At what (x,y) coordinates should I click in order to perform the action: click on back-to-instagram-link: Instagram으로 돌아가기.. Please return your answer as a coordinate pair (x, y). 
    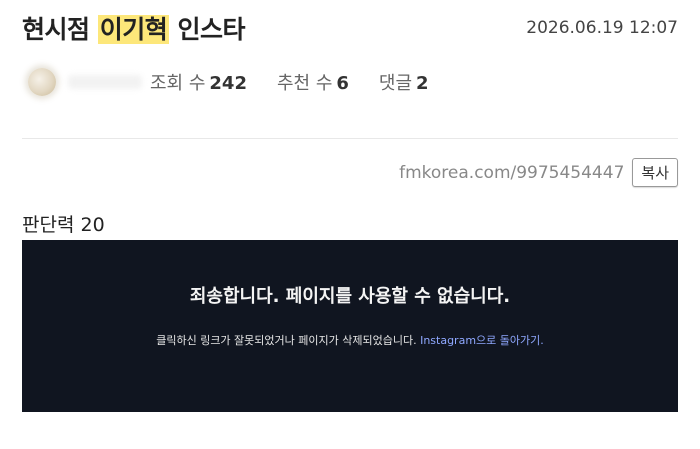
    Looking at the image, I should click on (482, 340).